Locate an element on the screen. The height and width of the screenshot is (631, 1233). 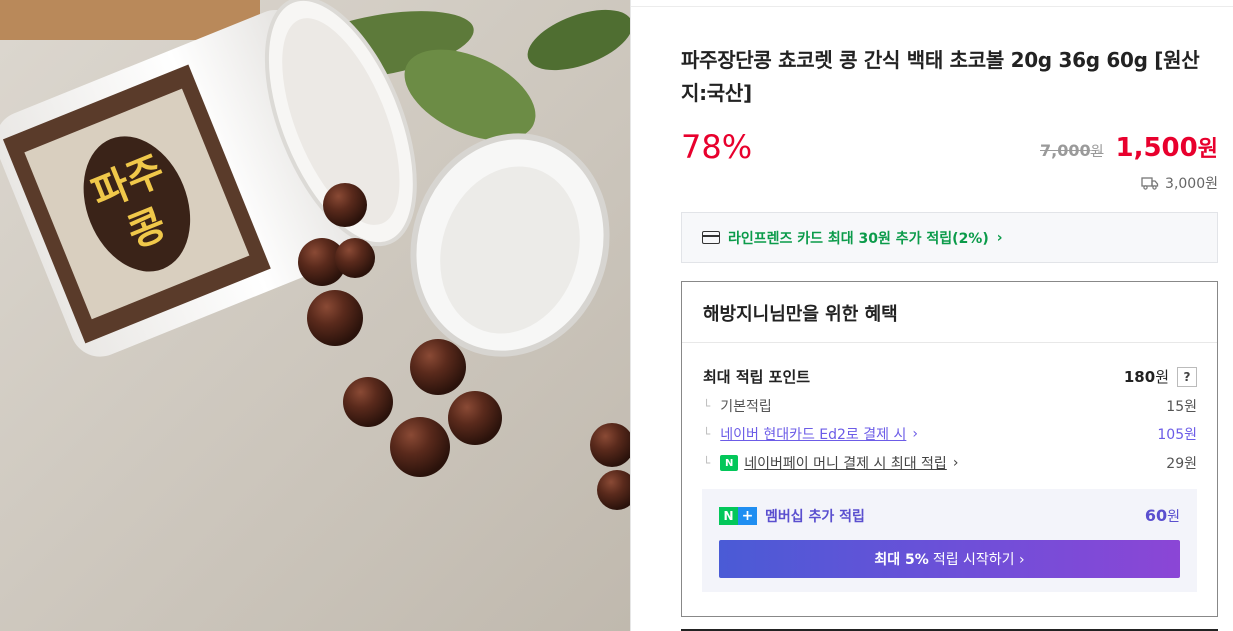
hyundai-card-points-row: └ 네이버 현대카드 Ed2로 결제 시 › 105원 is located at coordinates (950, 434).